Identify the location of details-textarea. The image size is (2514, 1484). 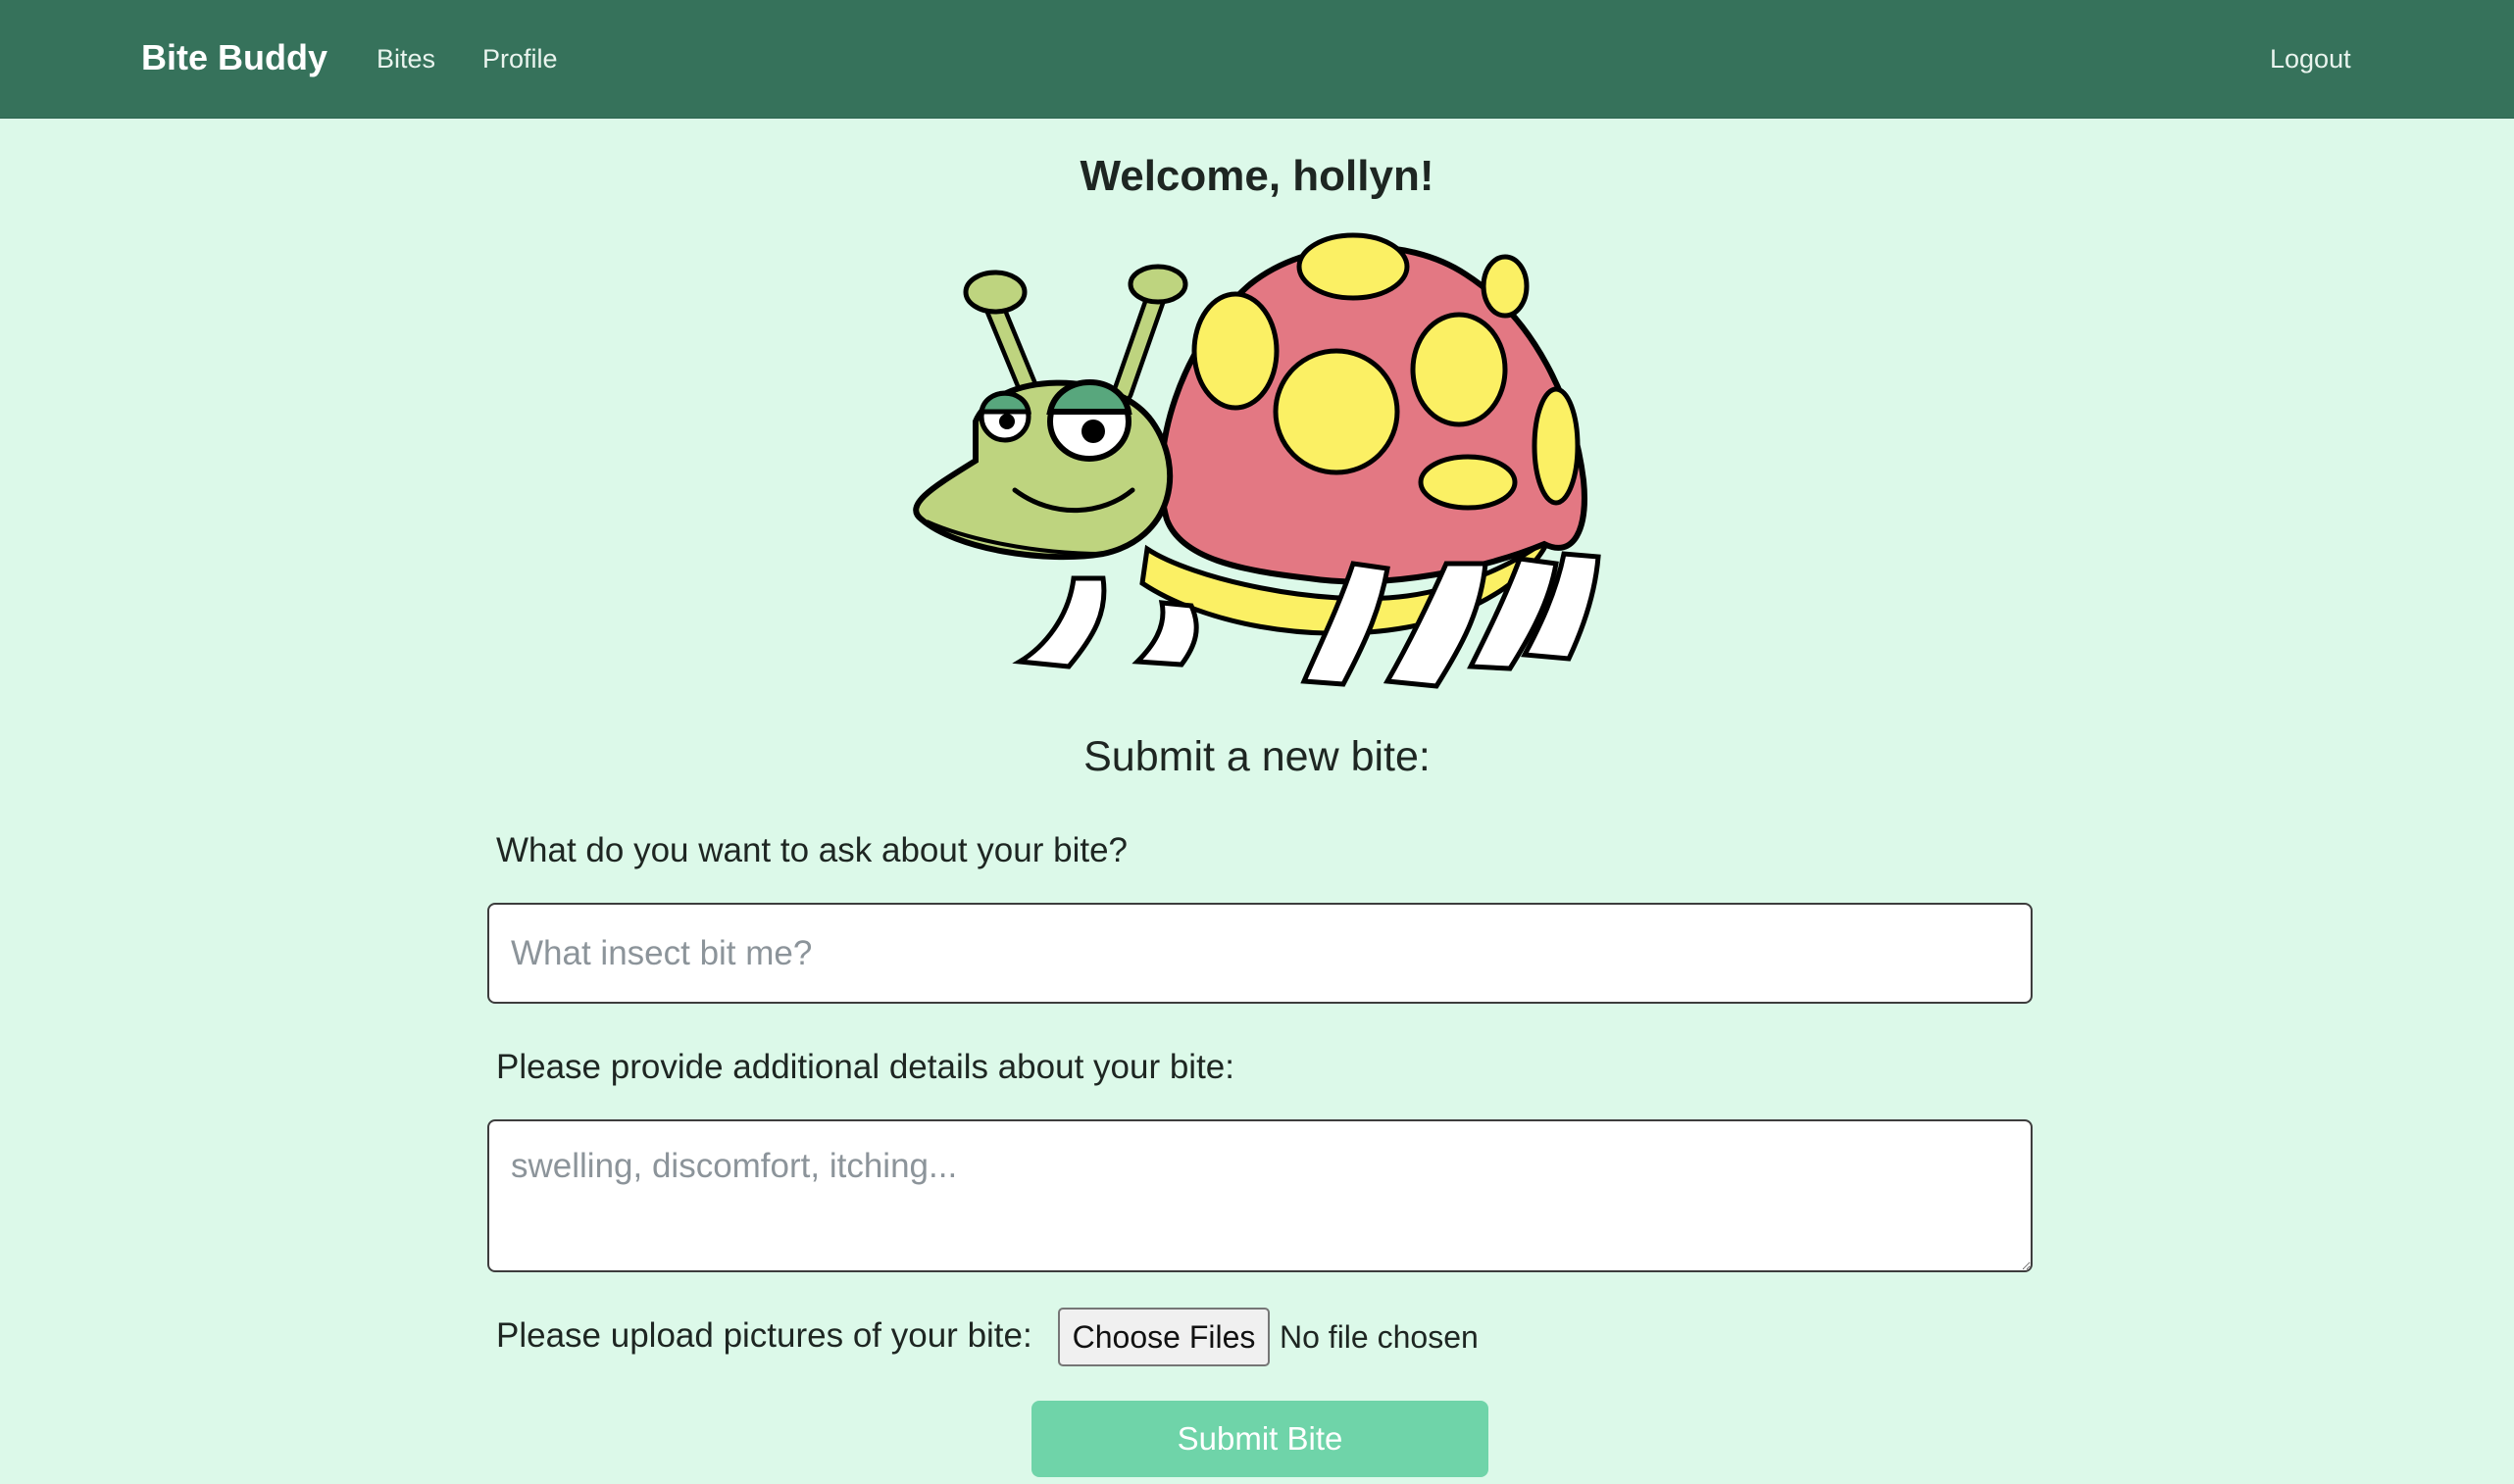
(1260, 1195).